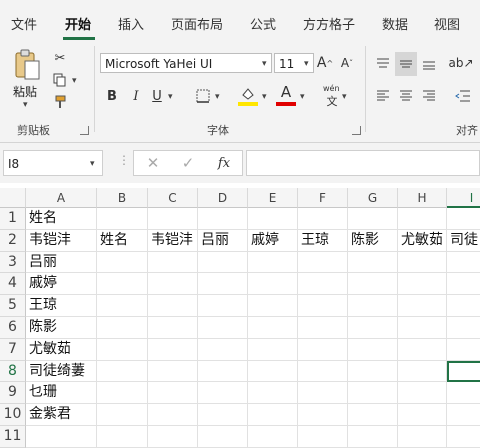 The width and height of the screenshot is (480, 448). Describe the element at coordinates (395, 23) in the screenshot. I see `tab-data: 数据` at that location.